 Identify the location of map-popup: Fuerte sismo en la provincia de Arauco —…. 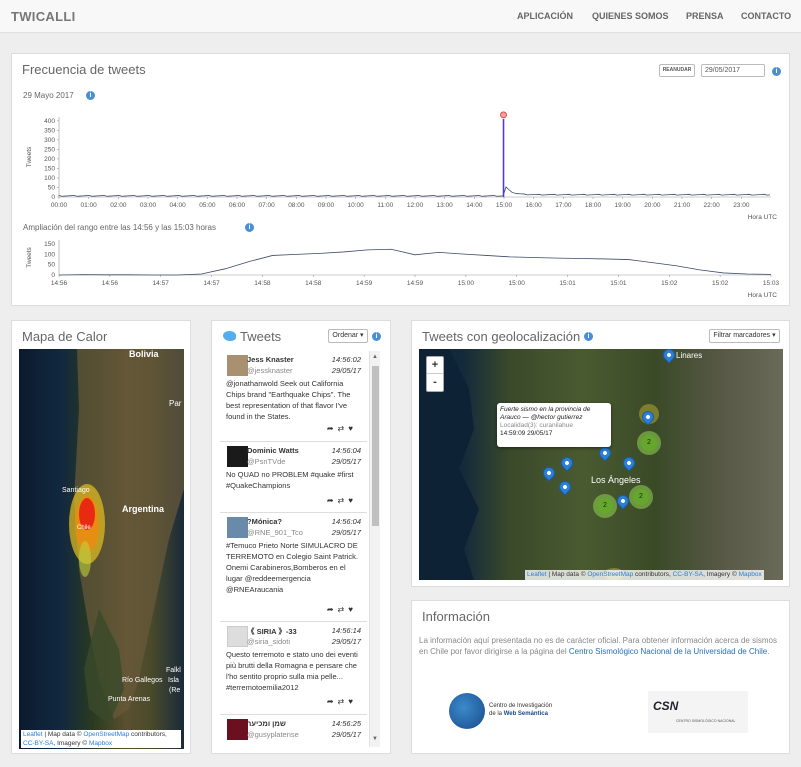
(554, 425).